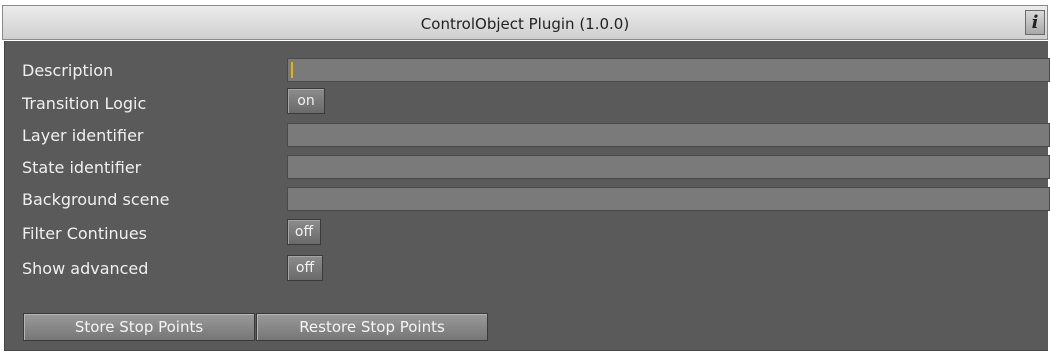  I want to click on state-identifier-input, so click(668, 167).